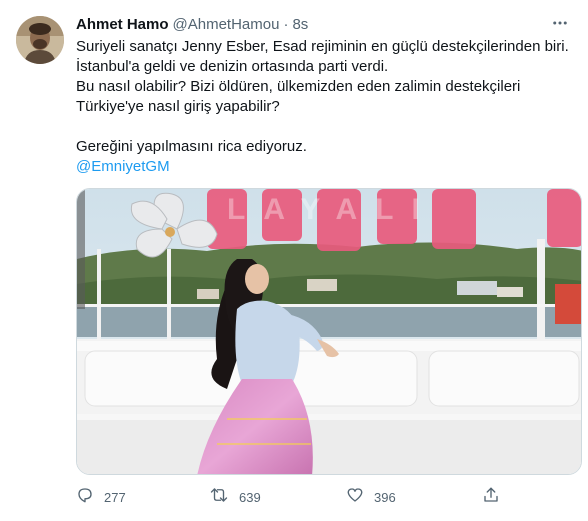 The image size is (588, 521). I want to click on retweet-count: 639, so click(250, 497).